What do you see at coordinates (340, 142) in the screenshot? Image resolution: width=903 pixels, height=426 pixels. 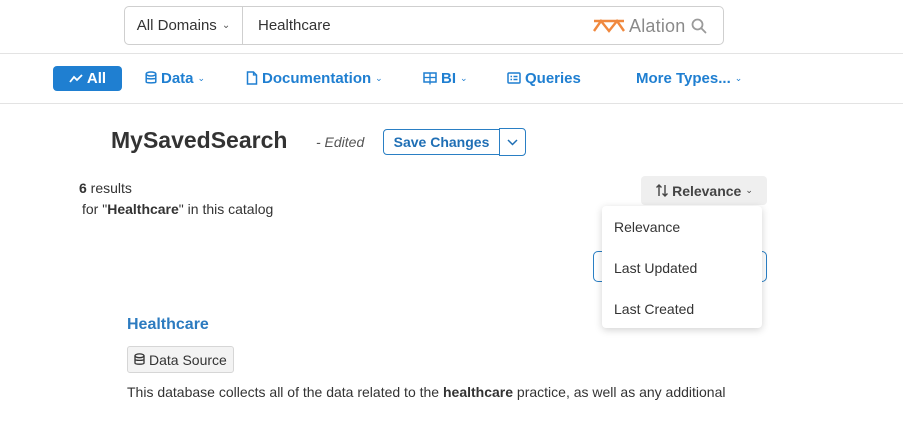 I see `edited-indicator: - Edited` at bounding box center [340, 142].